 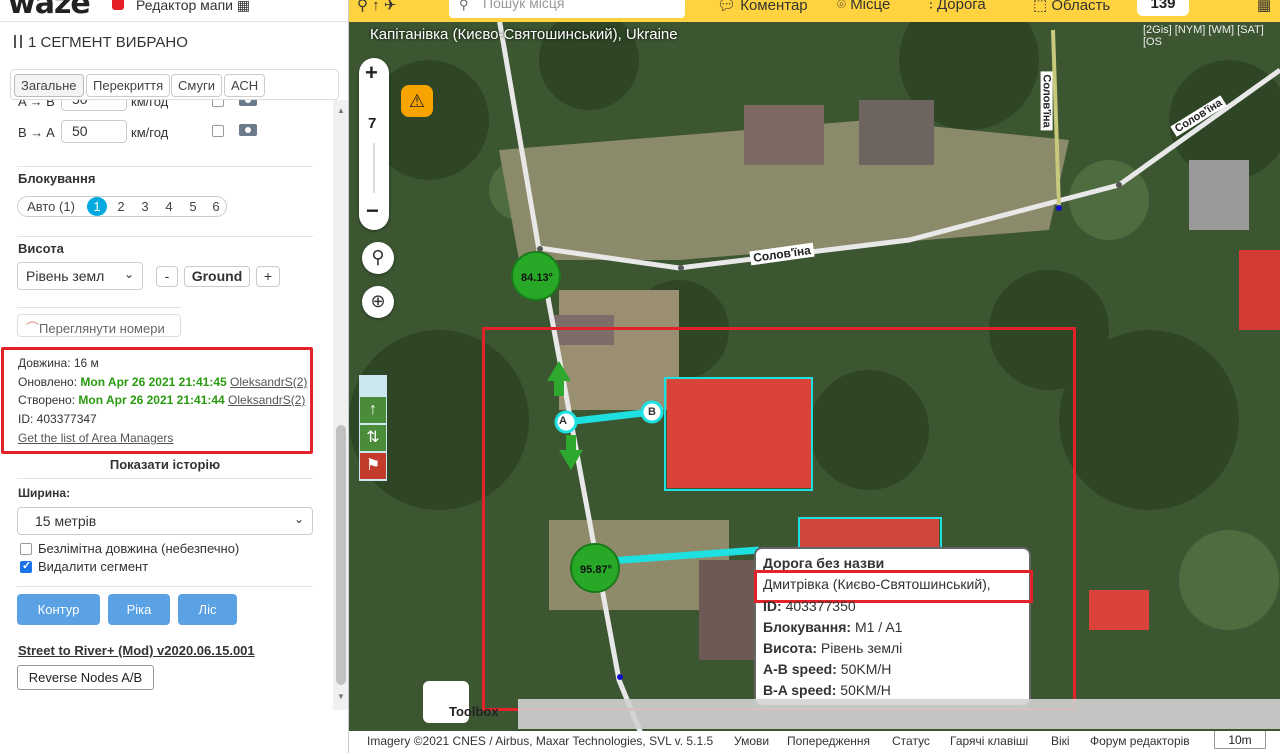 What do you see at coordinates (136, 650) in the screenshot?
I see `script-title-link: Street to River+ (Mod) v2020.06.15.001` at bounding box center [136, 650].